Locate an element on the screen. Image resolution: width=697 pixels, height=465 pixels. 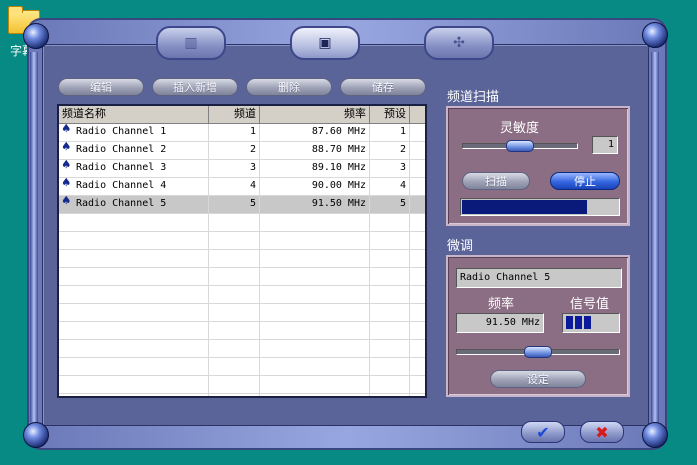
set-button: 设定 is located at coordinates (538, 379).